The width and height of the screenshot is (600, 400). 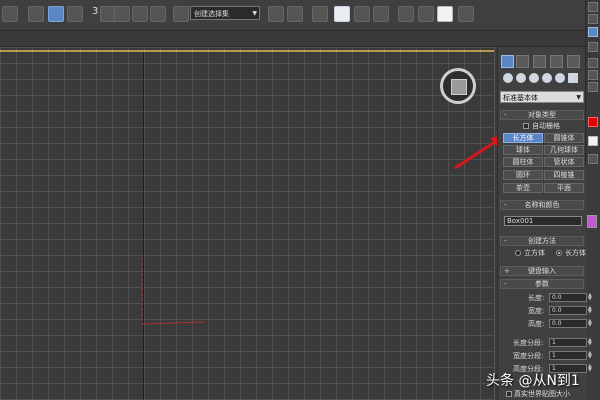 I want to click on color-red-swatch, so click(x=593, y=122).